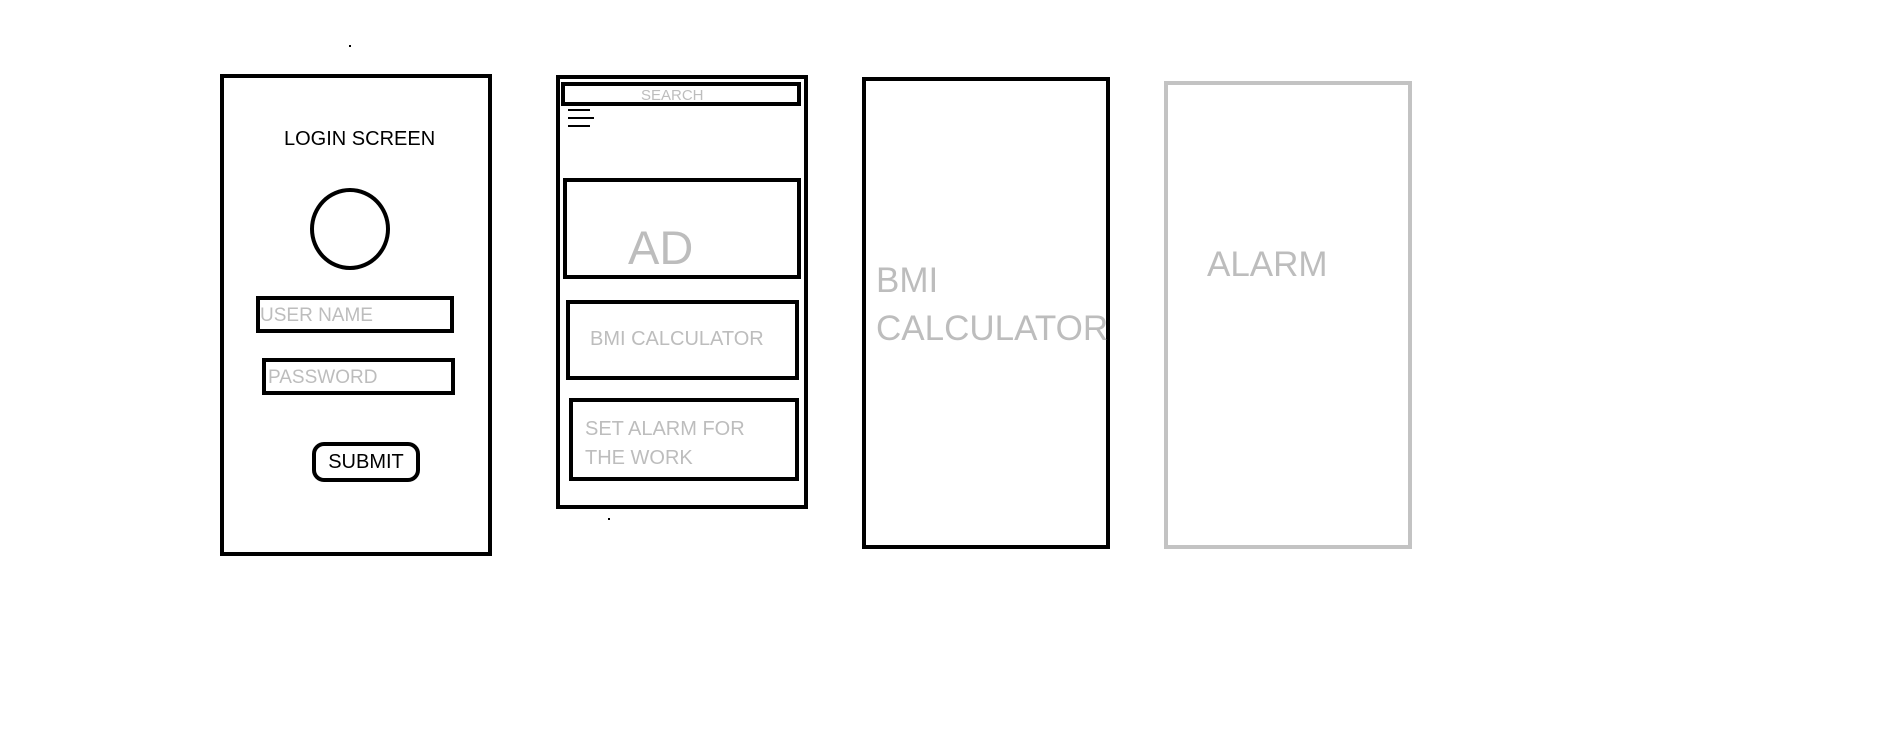 The image size is (1891, 743). Describe the element at coordinates (665, 429) in the screenshot. I see `alarm-card-line1: SET ALARM FOR` at that location.